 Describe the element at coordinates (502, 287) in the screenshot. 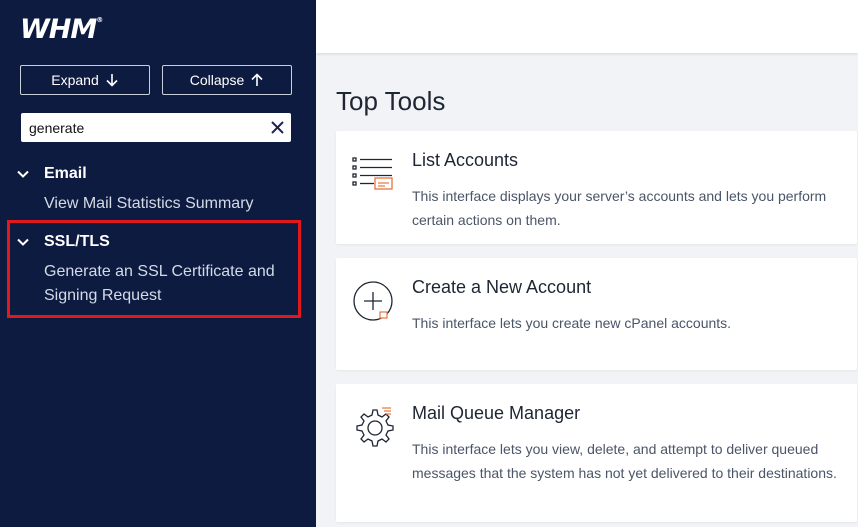

I see `tool-title: Create a New Account` at that location.